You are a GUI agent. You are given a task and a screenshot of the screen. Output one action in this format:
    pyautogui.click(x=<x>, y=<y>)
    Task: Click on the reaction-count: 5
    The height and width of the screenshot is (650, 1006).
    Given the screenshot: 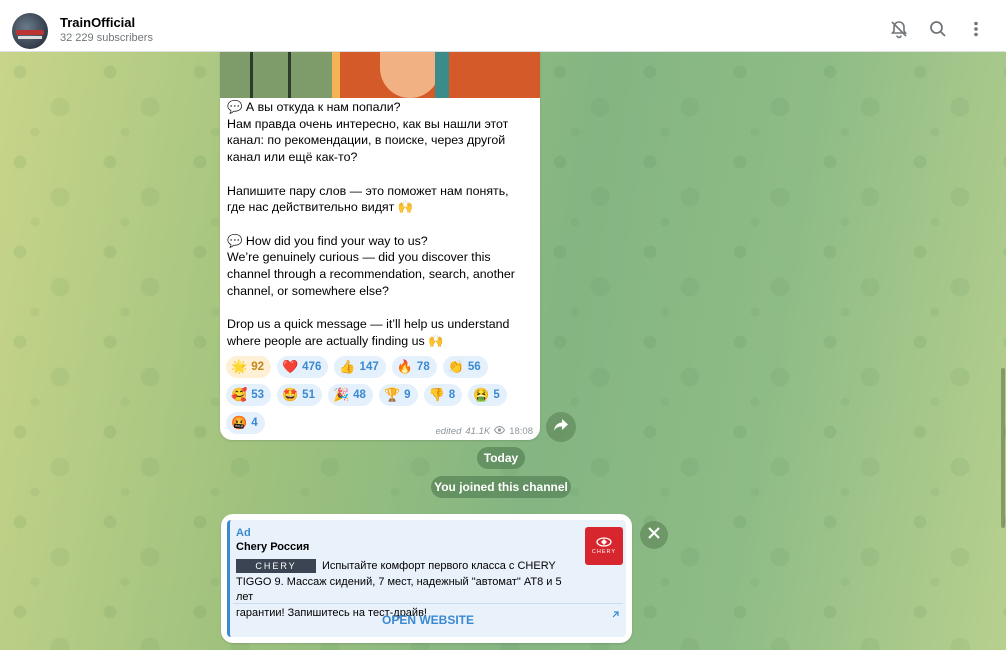 What is the action you would take?
    pyautogui.click(x=496, y=395)
    